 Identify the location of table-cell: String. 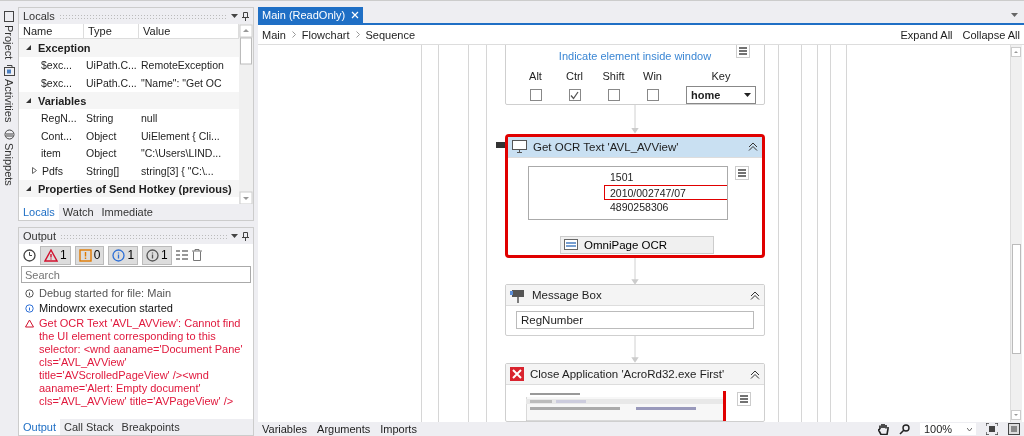
(100, 118).